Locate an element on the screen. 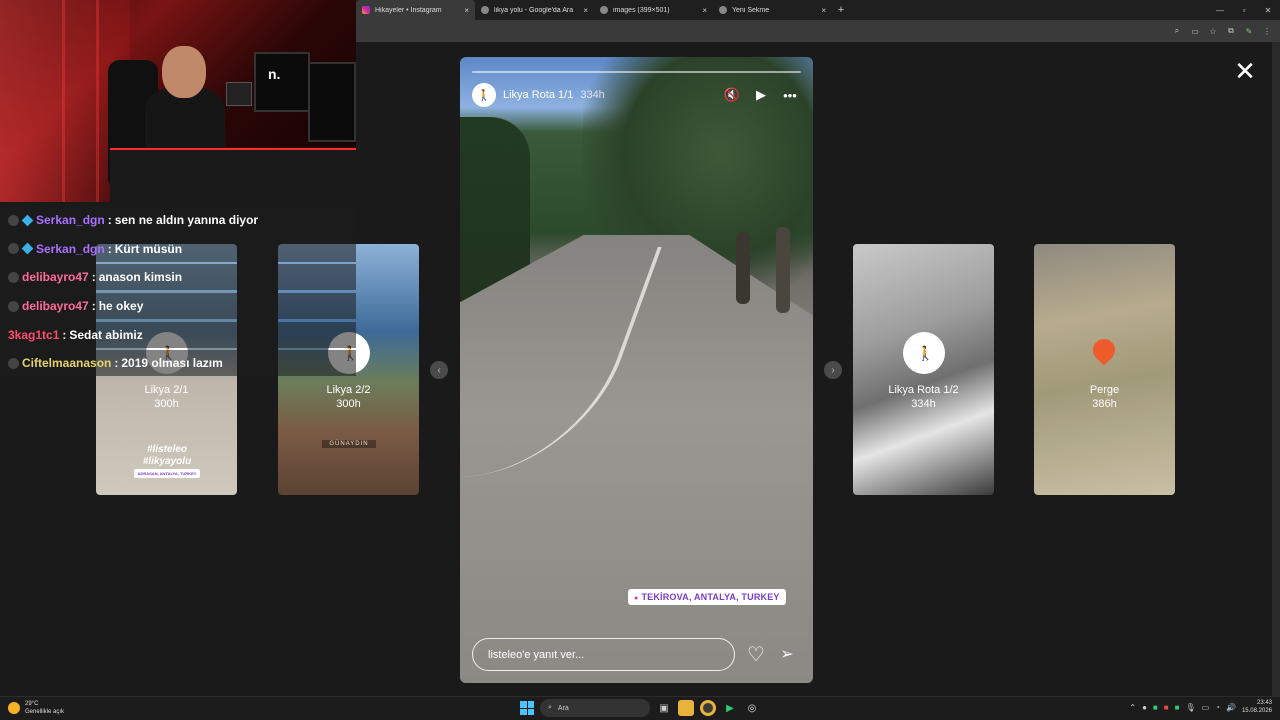  obs-icon: ◎ is located at coordinates (752, 708).